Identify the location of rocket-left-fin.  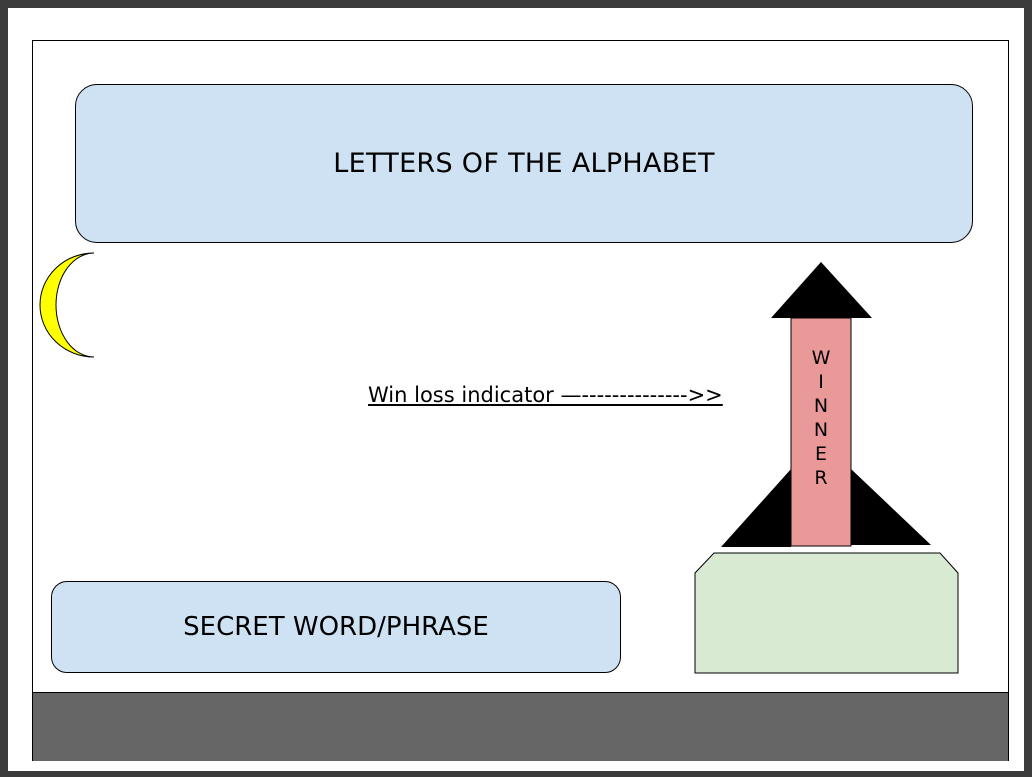
(756, 508).